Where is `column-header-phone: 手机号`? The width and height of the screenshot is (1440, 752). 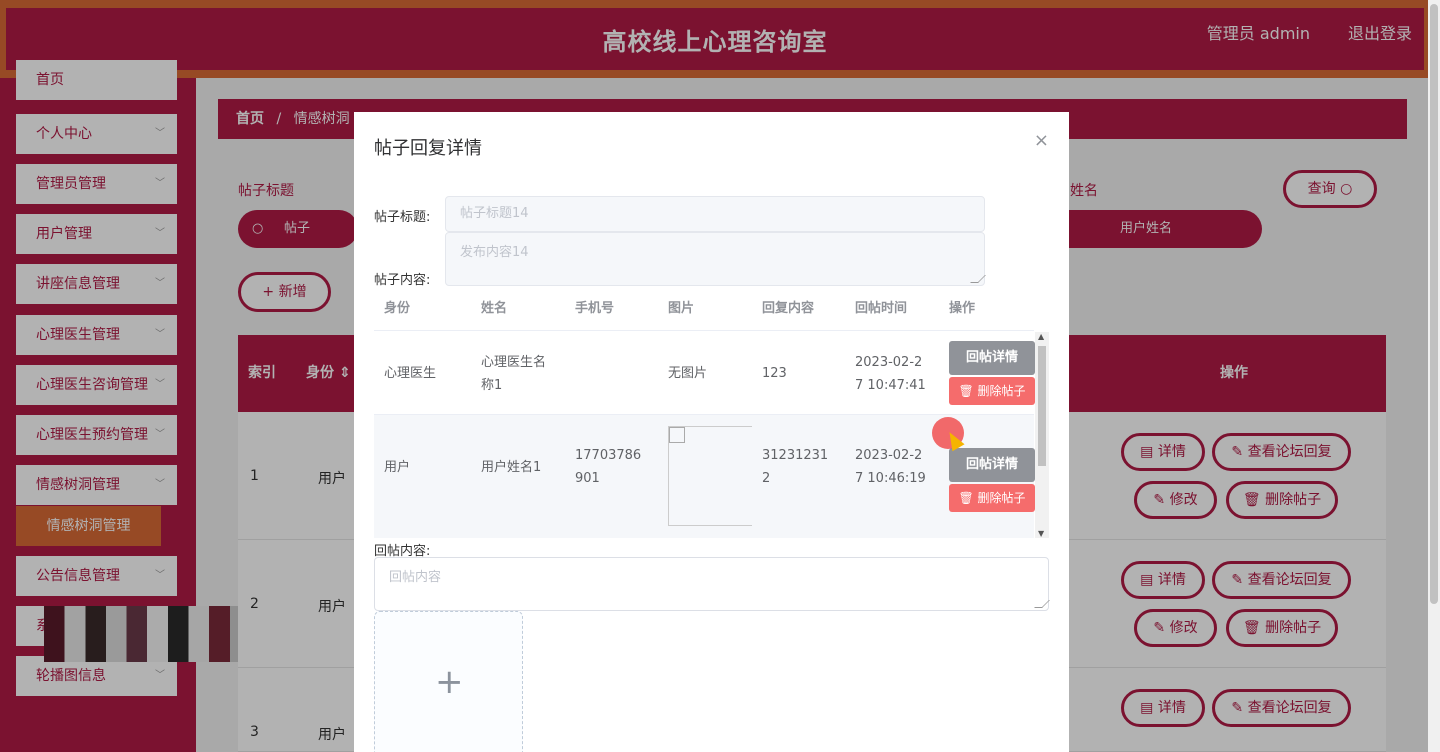 column-header-phone: 手机号 is located at coordinates (595, 308).